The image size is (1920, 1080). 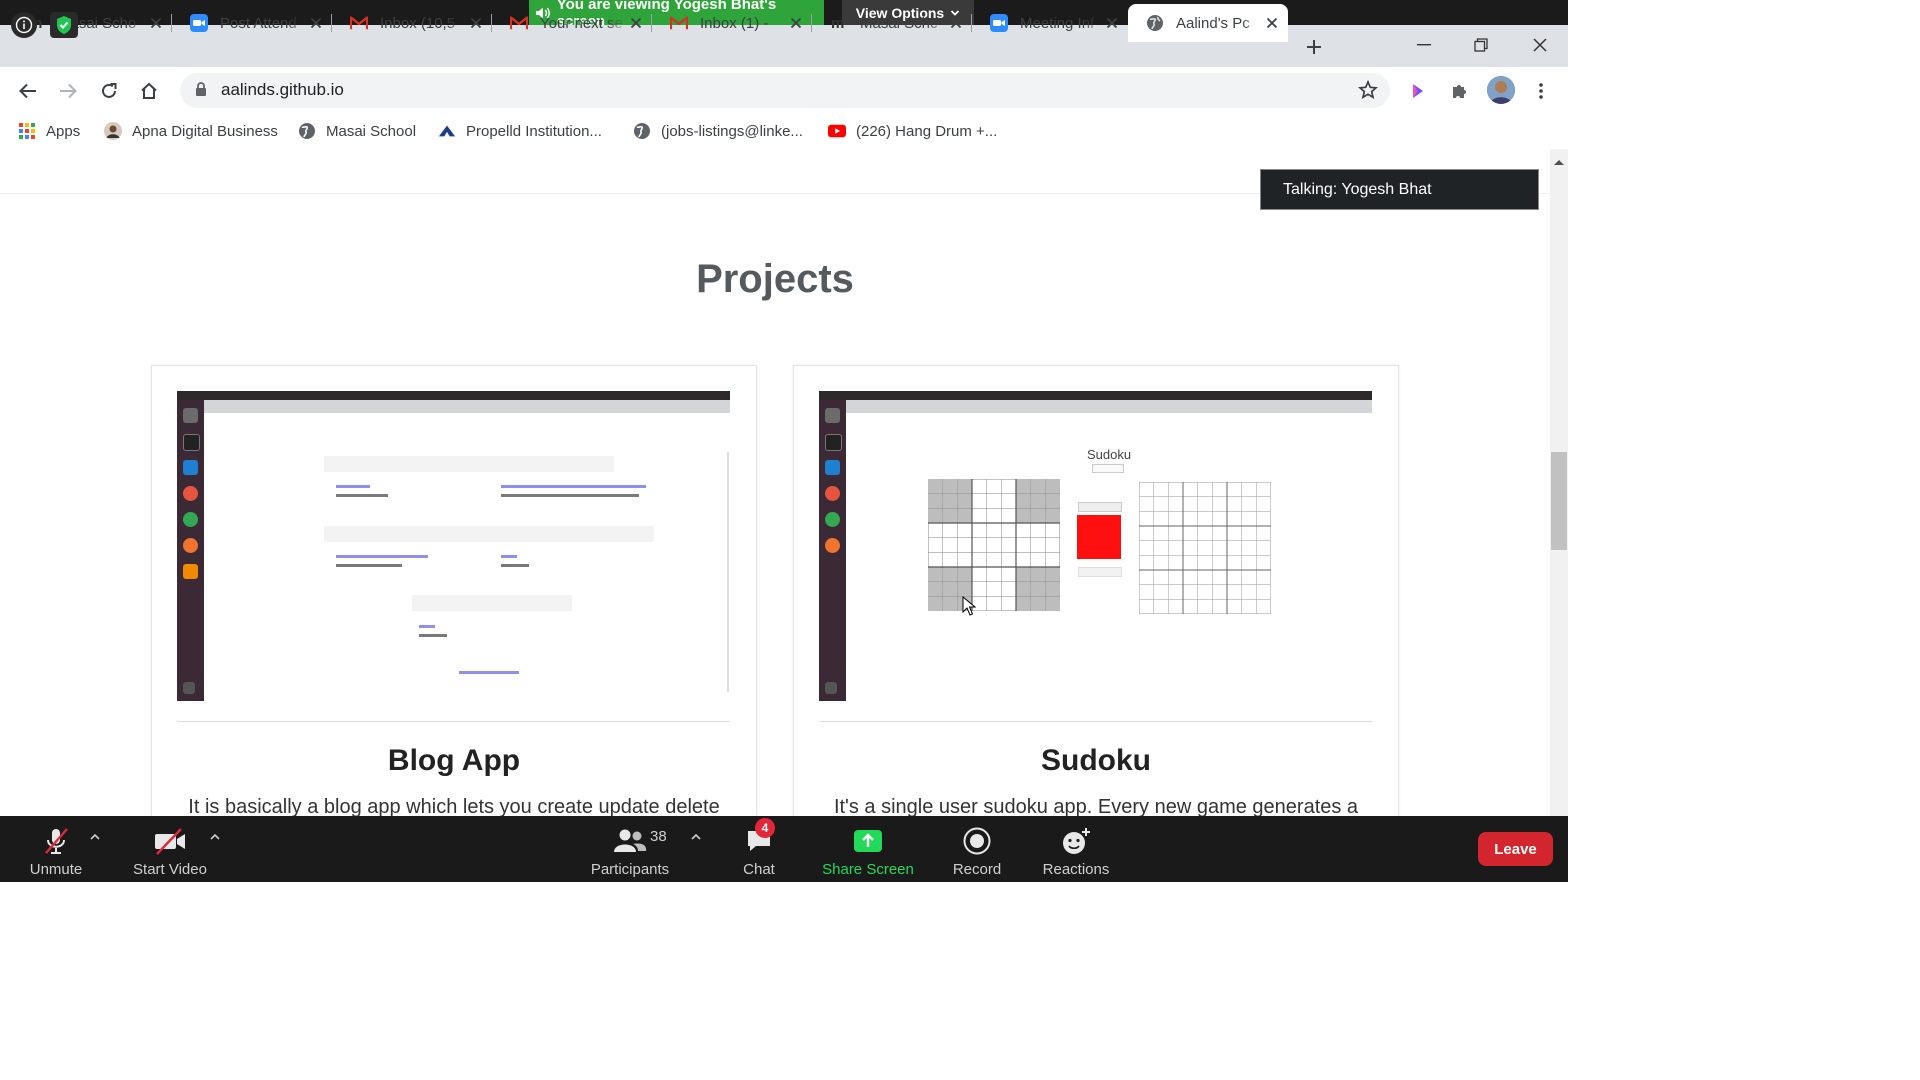 I want to click on meeting-info-icon, so click(x=24, y=25).